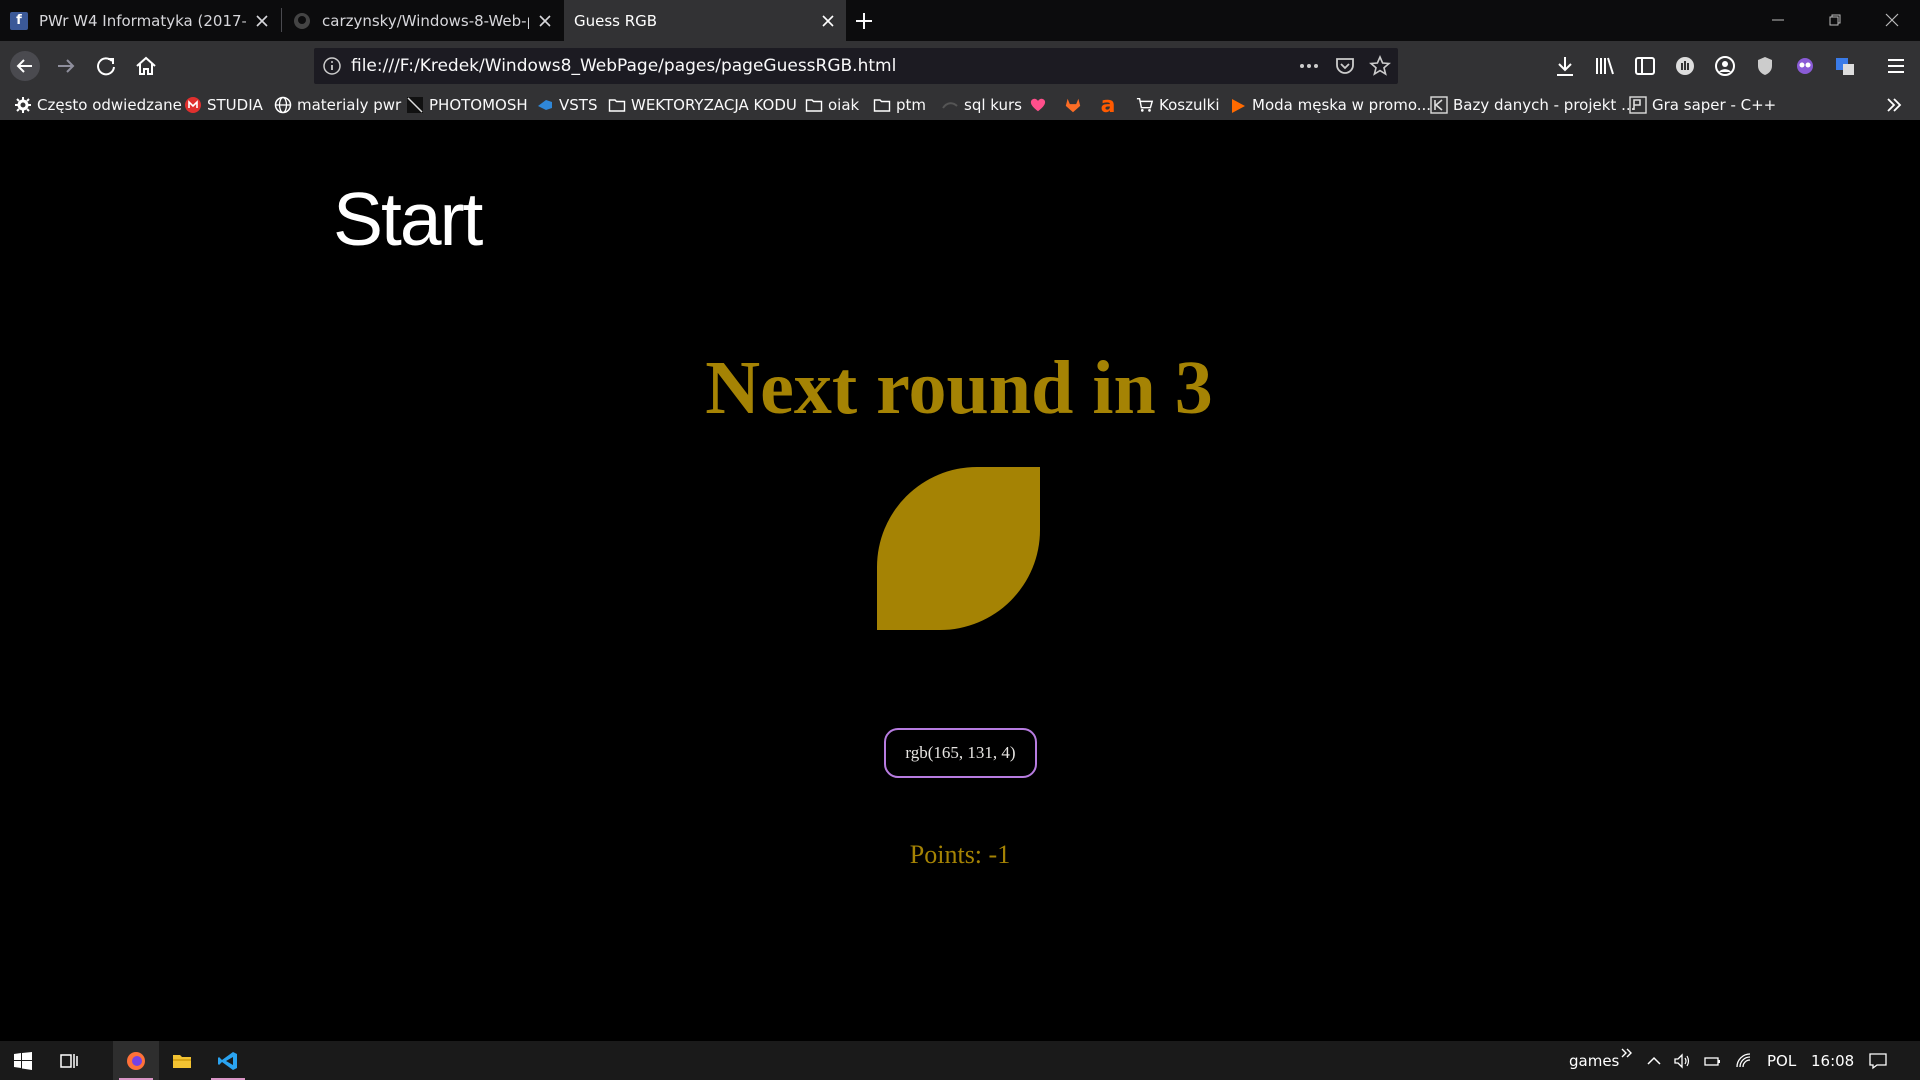  Describe the element at coordinates (1189, 105) in the screenshot. I see `bookmark-label: Koszulki` at that location.